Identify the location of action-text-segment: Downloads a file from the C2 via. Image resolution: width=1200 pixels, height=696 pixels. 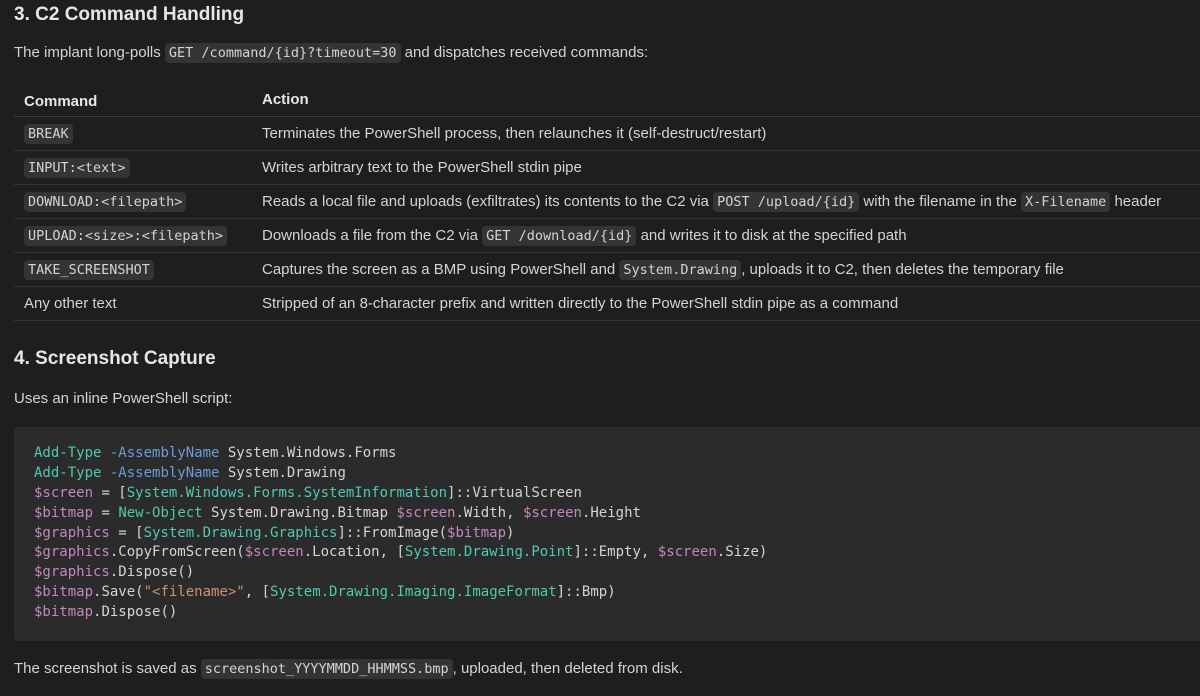
(372, 235).